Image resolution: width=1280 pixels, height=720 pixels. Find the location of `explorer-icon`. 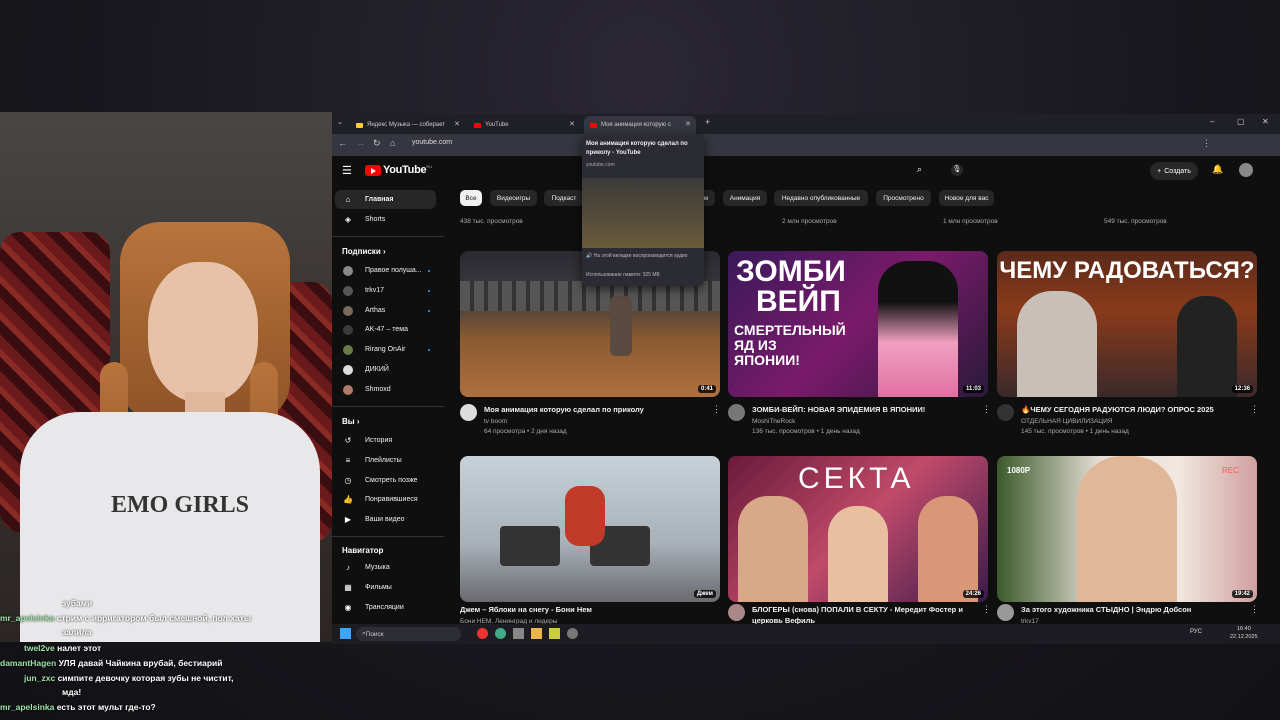

explorer-icon is located at coordinates (536, 633).